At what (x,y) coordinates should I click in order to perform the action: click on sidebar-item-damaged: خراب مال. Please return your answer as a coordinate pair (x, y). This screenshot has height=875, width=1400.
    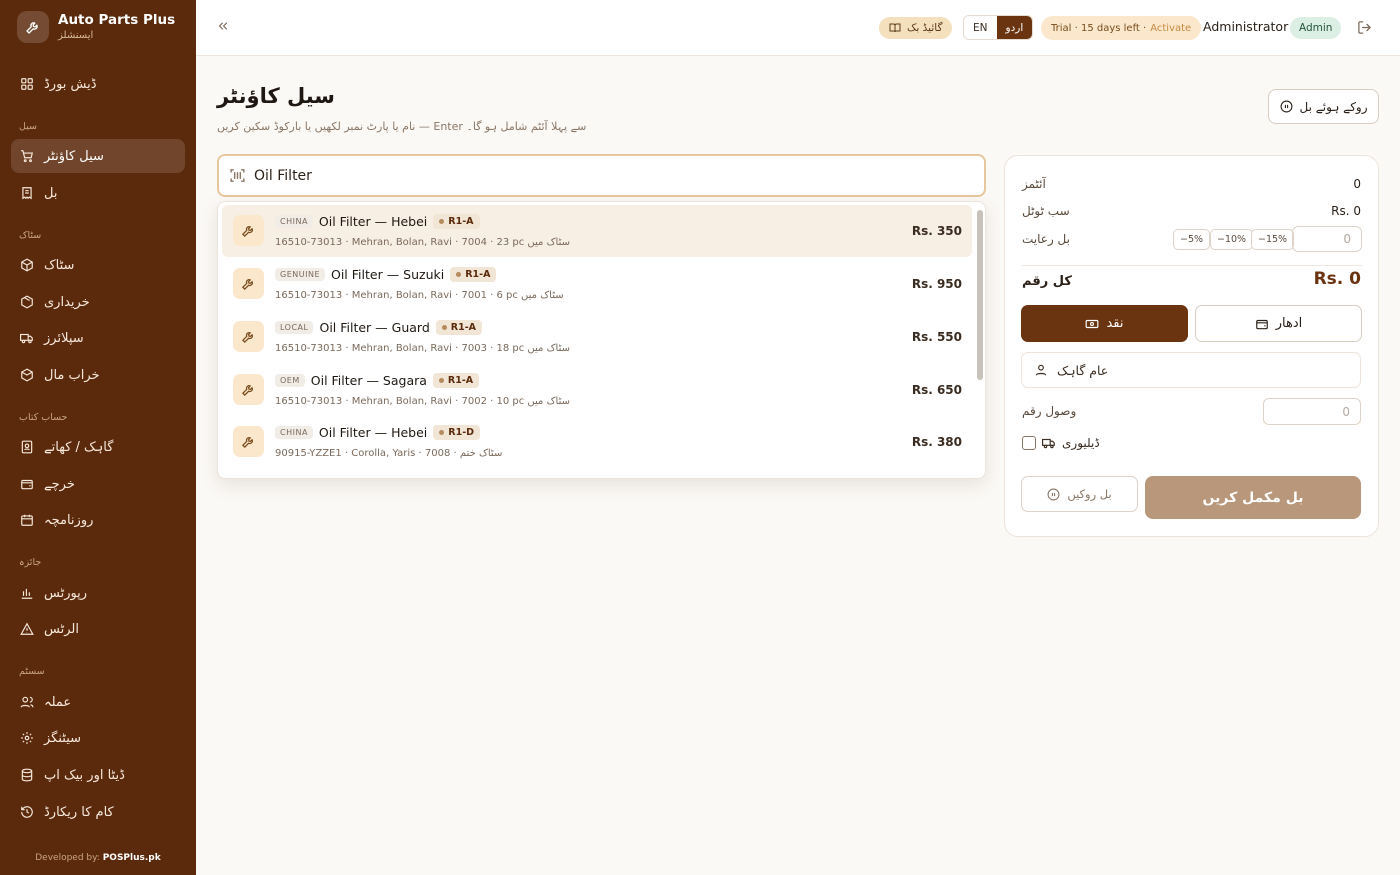
    Looking at the image, I should click on (98, 375).